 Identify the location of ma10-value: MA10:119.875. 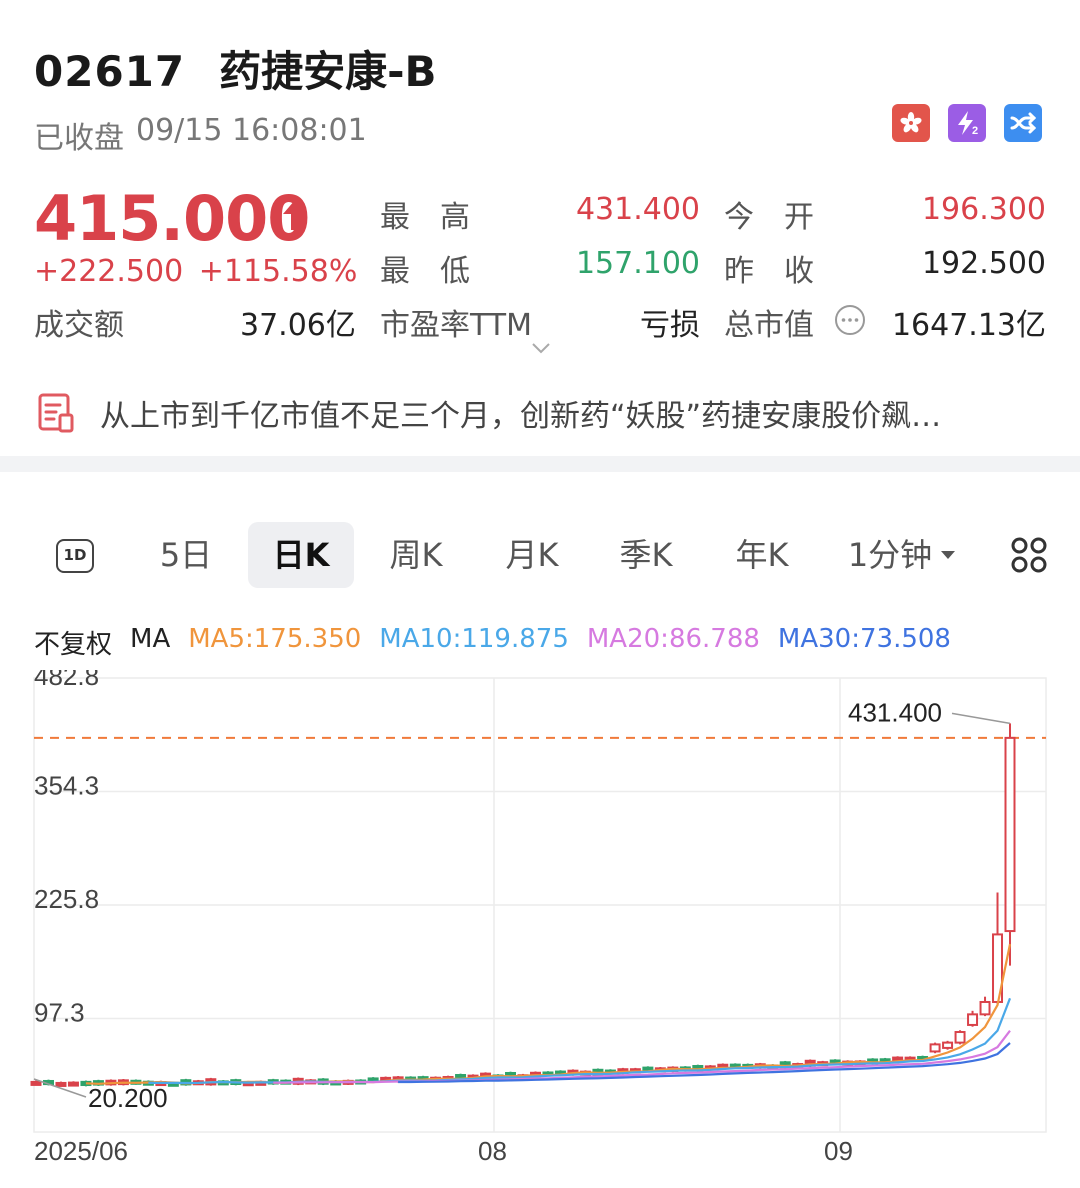
(474, 639).